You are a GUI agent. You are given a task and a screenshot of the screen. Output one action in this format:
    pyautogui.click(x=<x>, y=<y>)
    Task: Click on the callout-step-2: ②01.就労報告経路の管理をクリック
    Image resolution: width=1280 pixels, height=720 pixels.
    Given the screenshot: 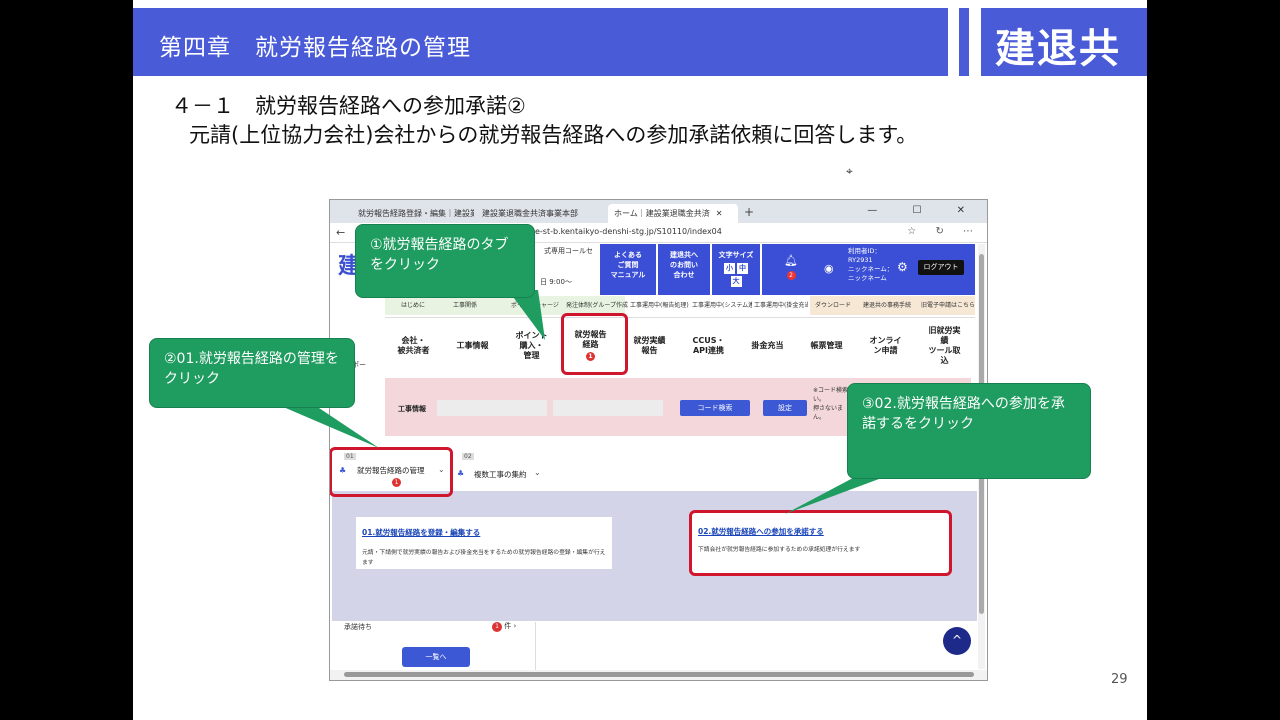 What is the action you would take?
    pyautogui.click(x=252, y=373)
    